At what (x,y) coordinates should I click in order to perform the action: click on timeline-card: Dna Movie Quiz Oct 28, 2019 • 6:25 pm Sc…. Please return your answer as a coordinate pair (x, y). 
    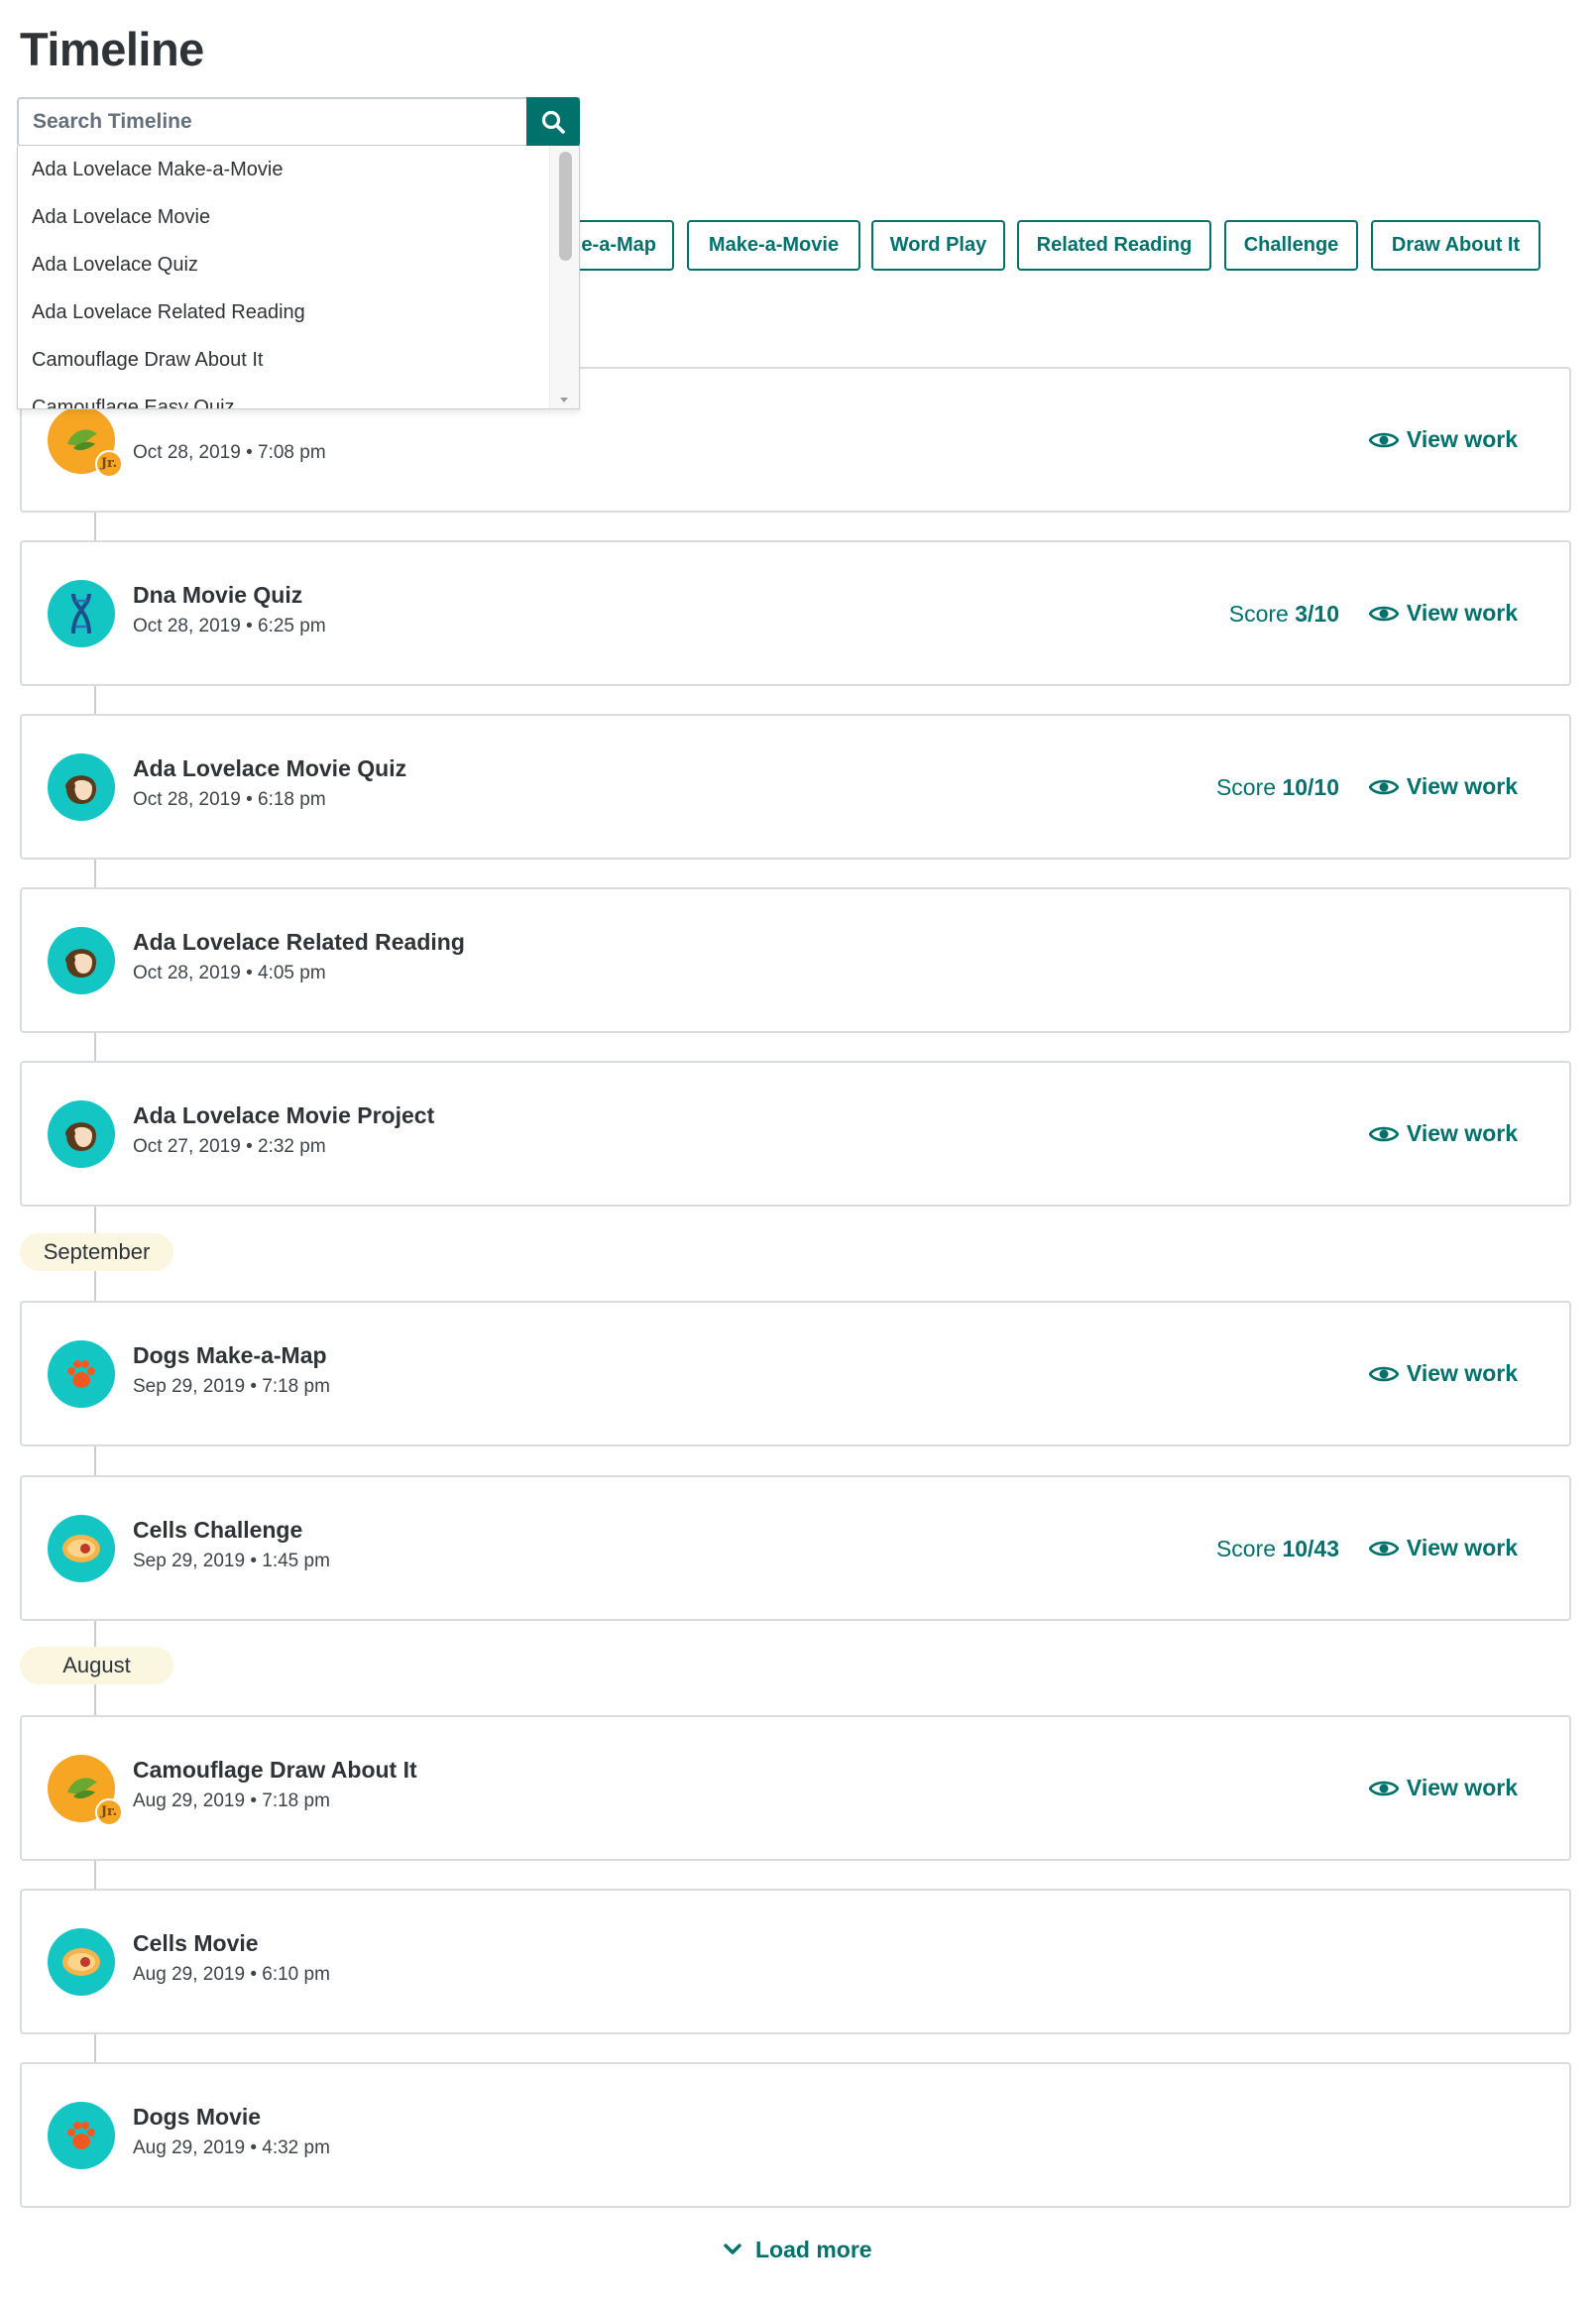
    Looking at the image, I should click on (795, 613).